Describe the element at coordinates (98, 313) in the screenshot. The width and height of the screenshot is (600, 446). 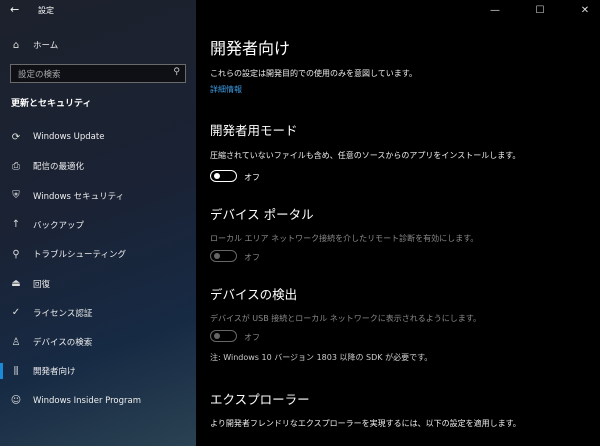
I see `sidebar-item: ✓ ライセンス認証` at that location.